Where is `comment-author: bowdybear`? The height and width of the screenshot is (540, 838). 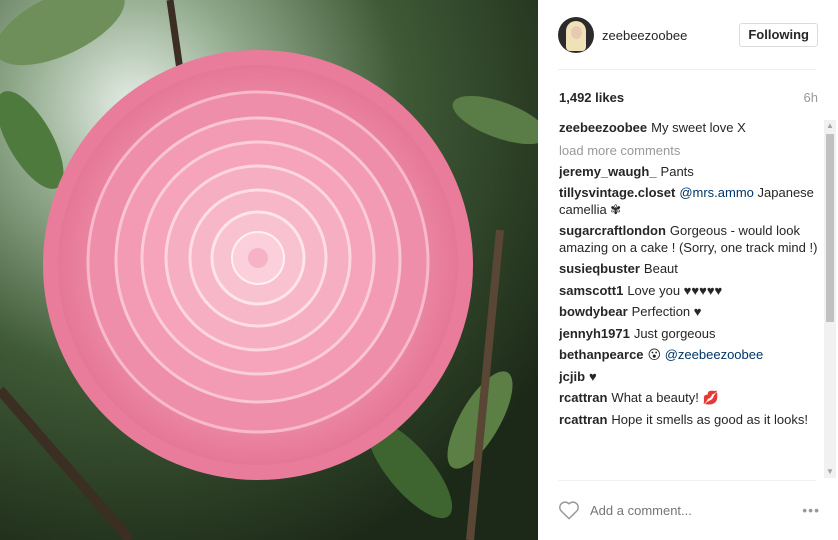 comment-author: bowdybear is located at coordinates (593, 311).